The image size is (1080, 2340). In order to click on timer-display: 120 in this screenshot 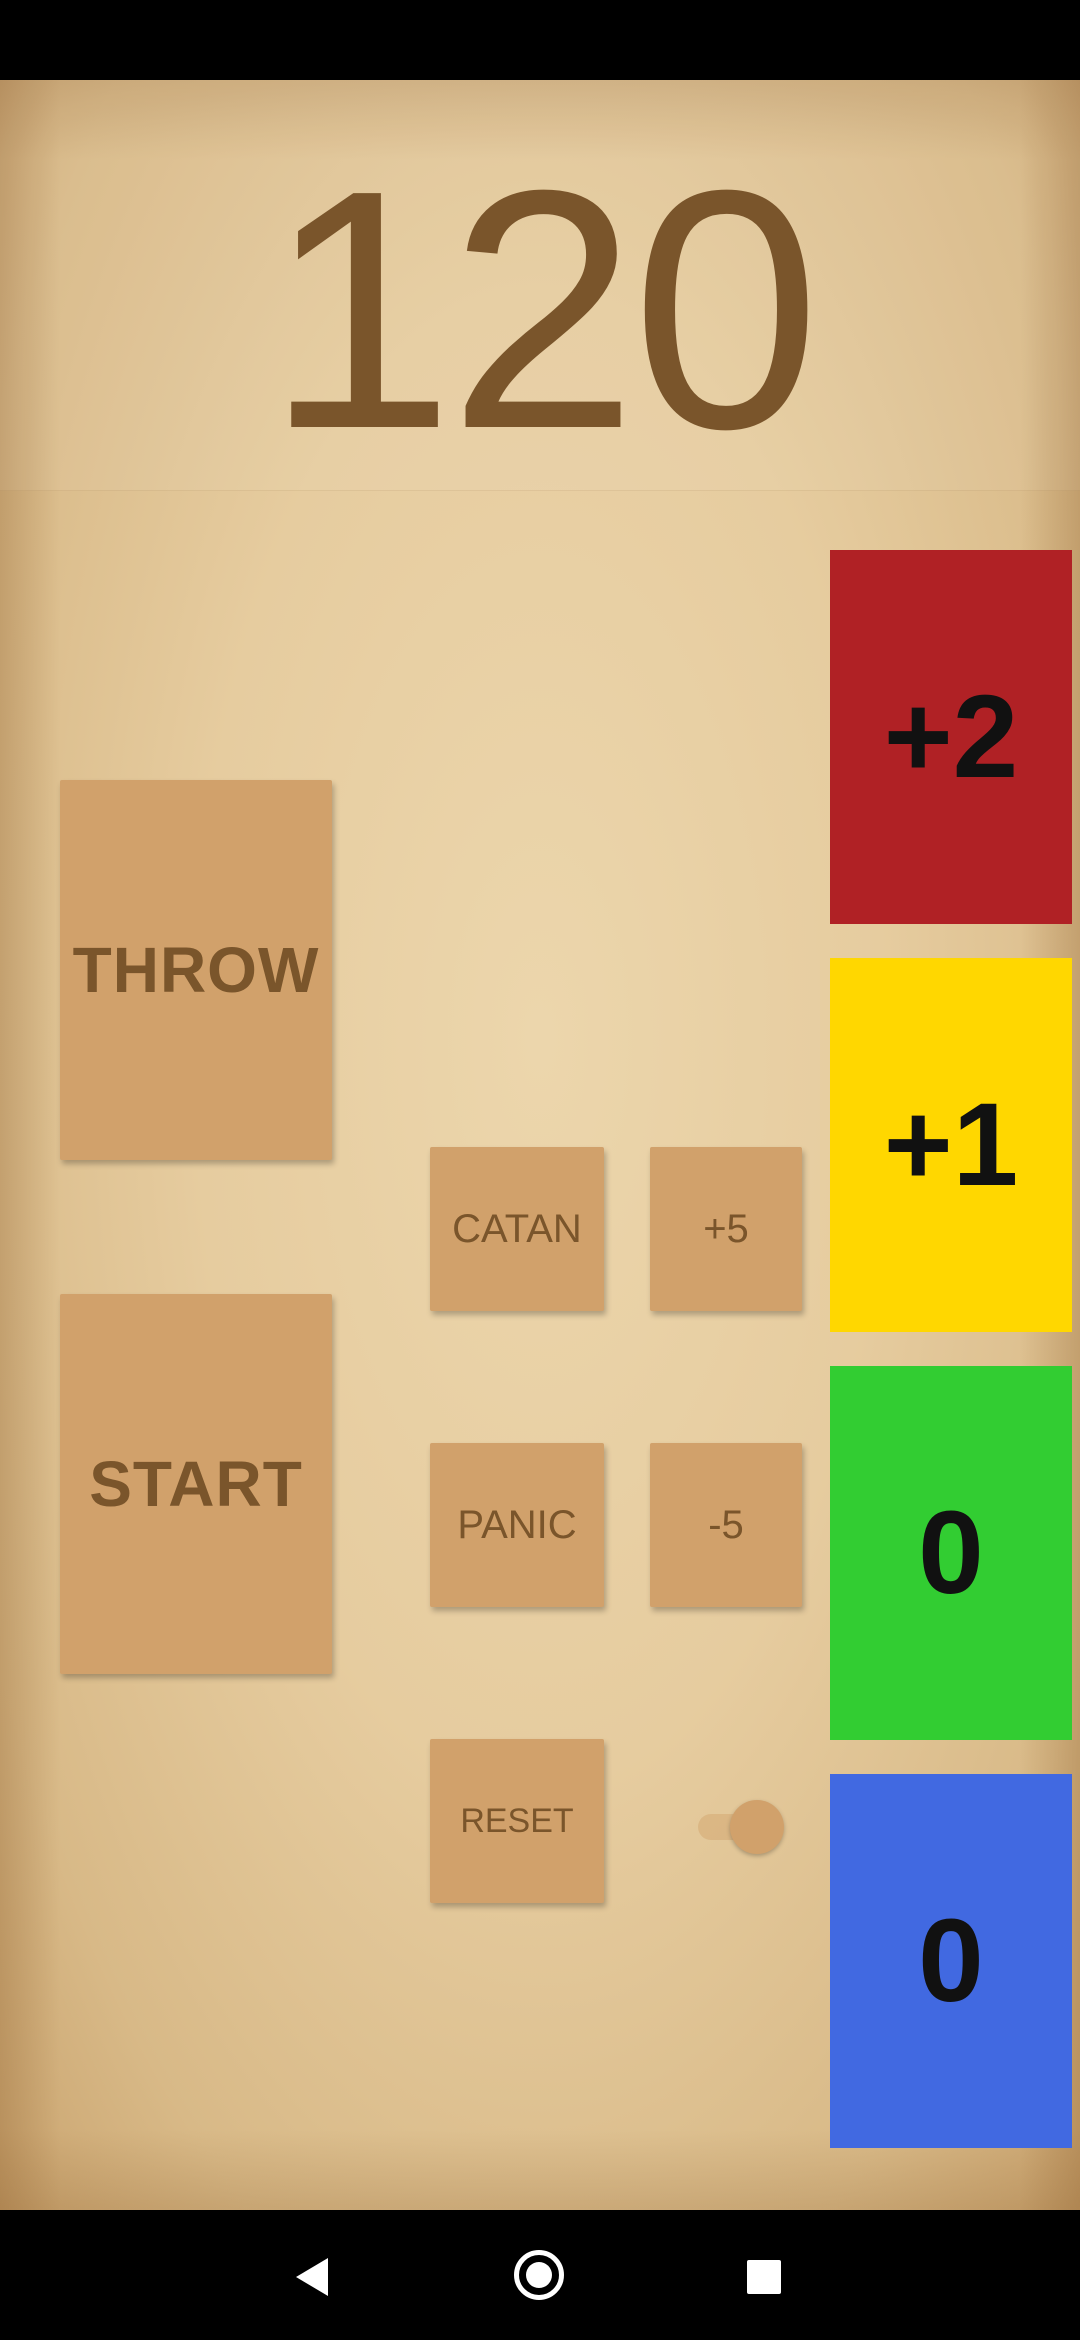, I will do `click(542, 310)`.